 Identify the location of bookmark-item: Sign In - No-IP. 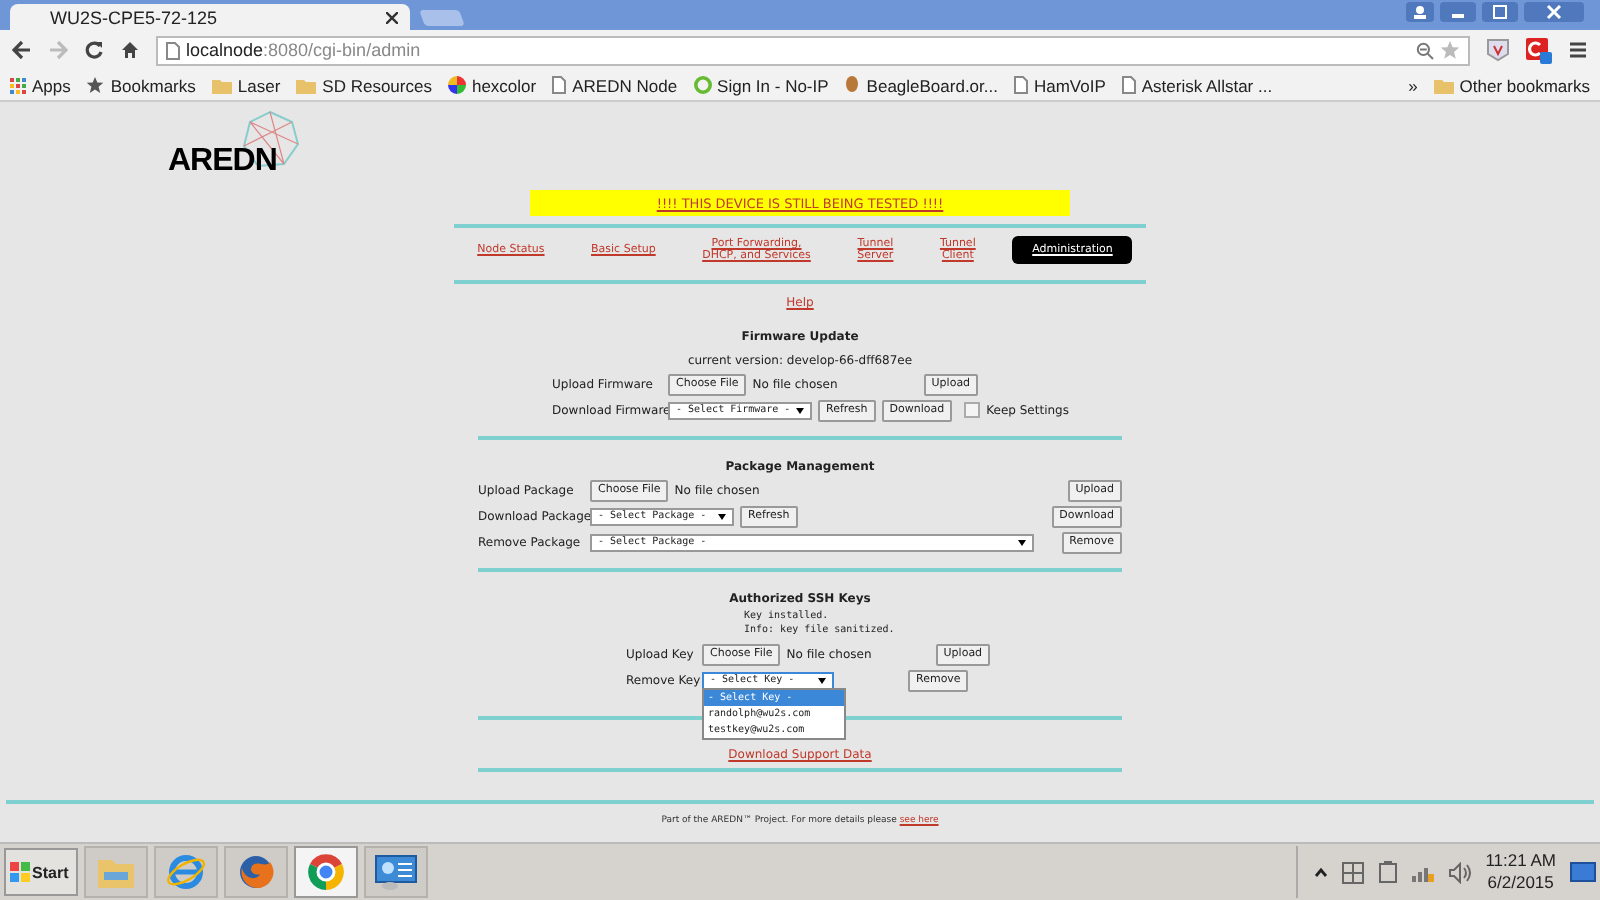
(761, 85).